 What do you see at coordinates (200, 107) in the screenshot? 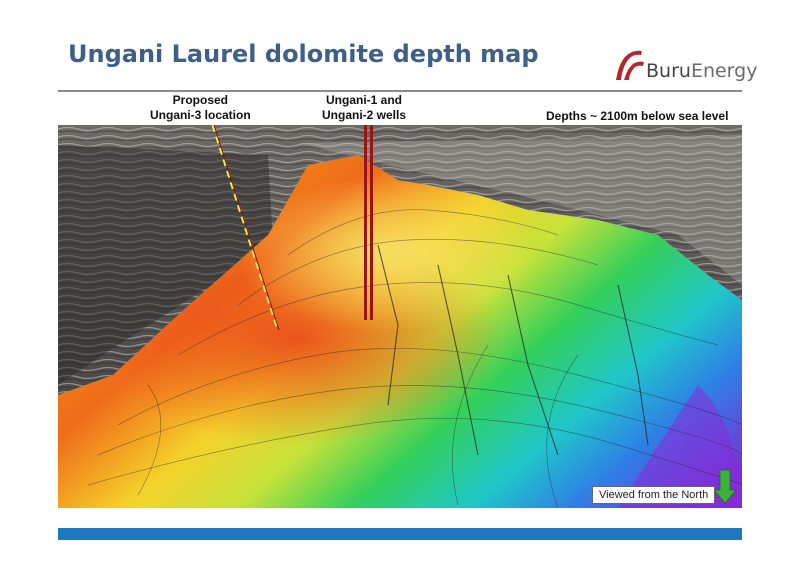
I see `proposed-location-label: Proposed Ungani-3 location` at bounding box center [200, 107].